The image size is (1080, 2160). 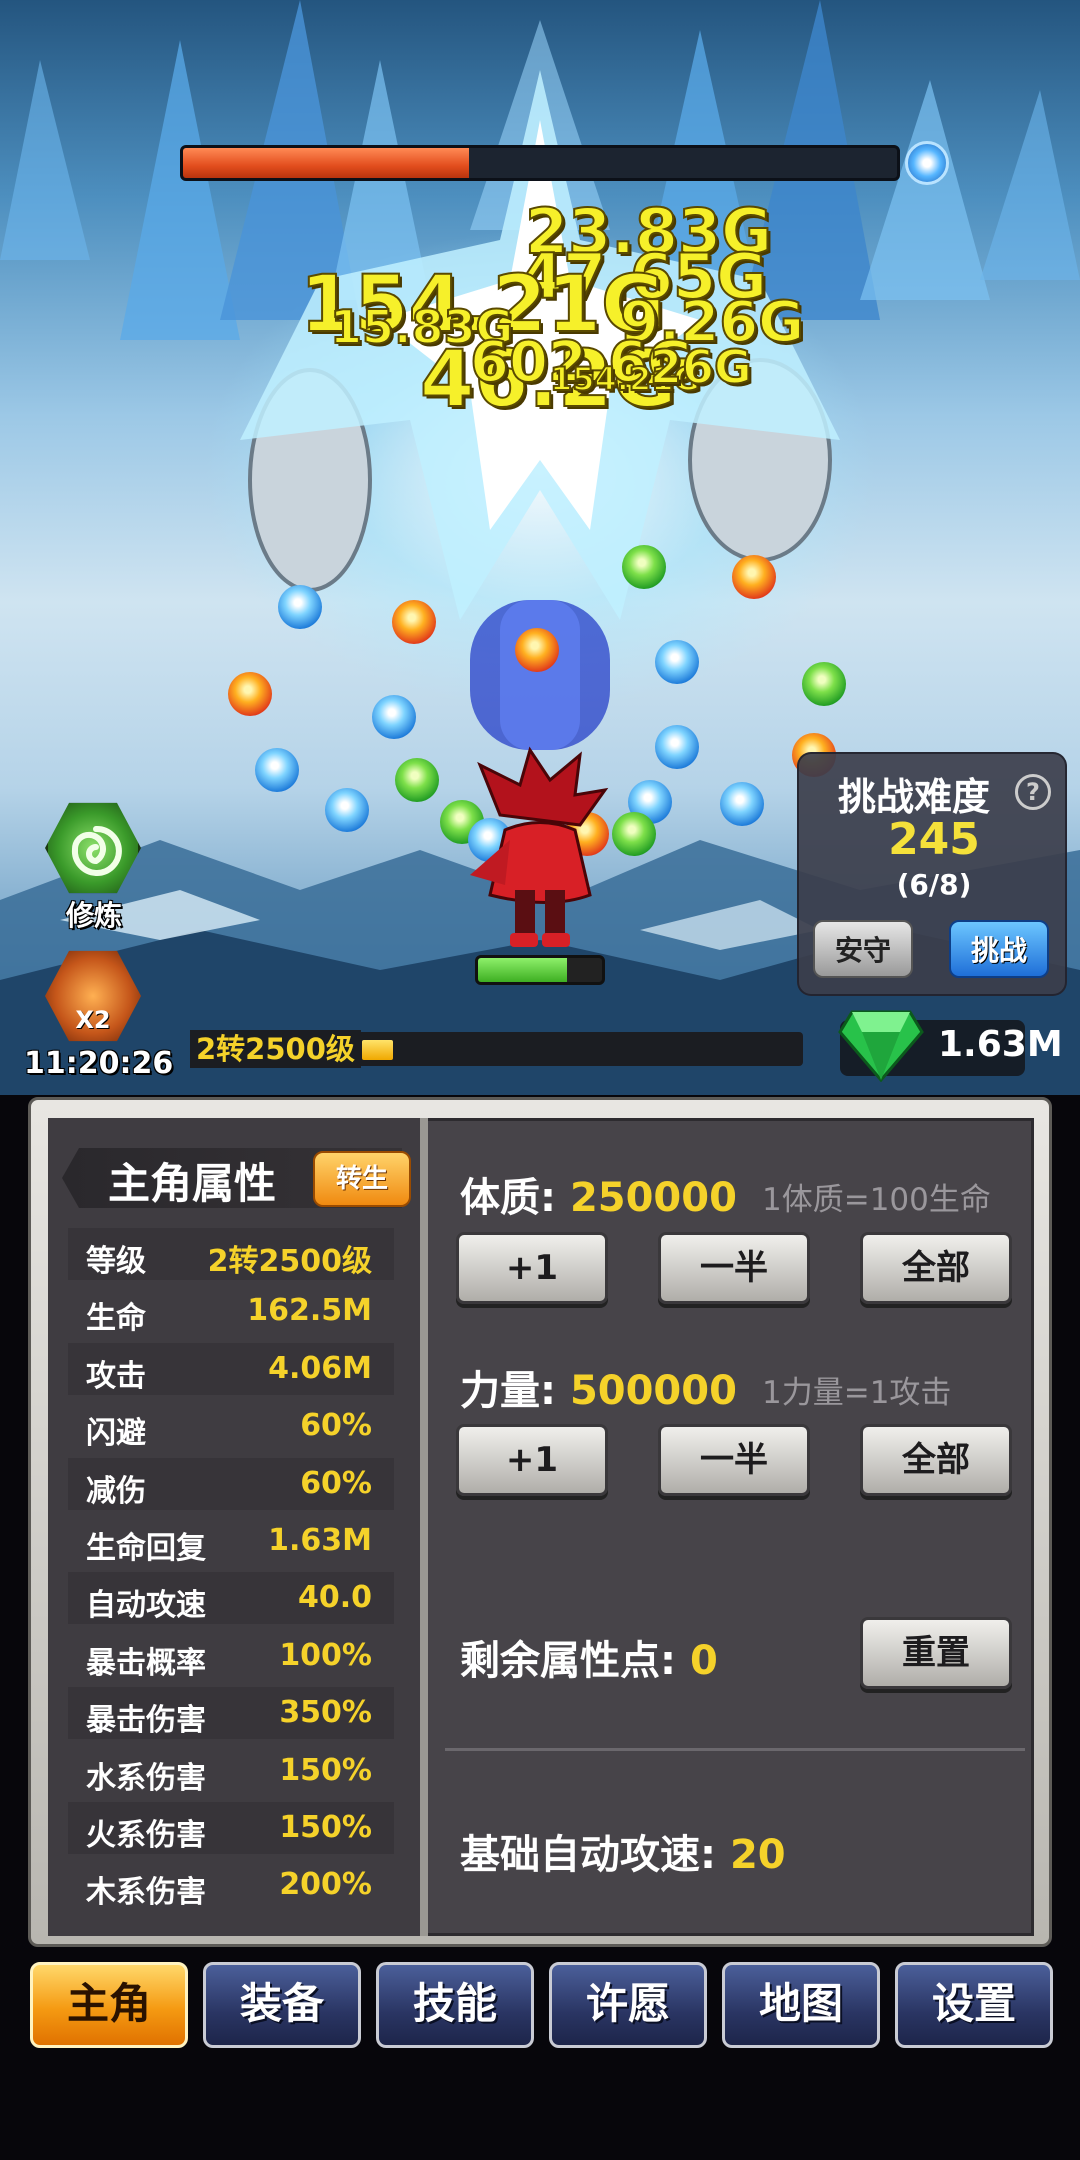 I want to click on stat-value: 2转2500级, so click(x=289, y=1261).